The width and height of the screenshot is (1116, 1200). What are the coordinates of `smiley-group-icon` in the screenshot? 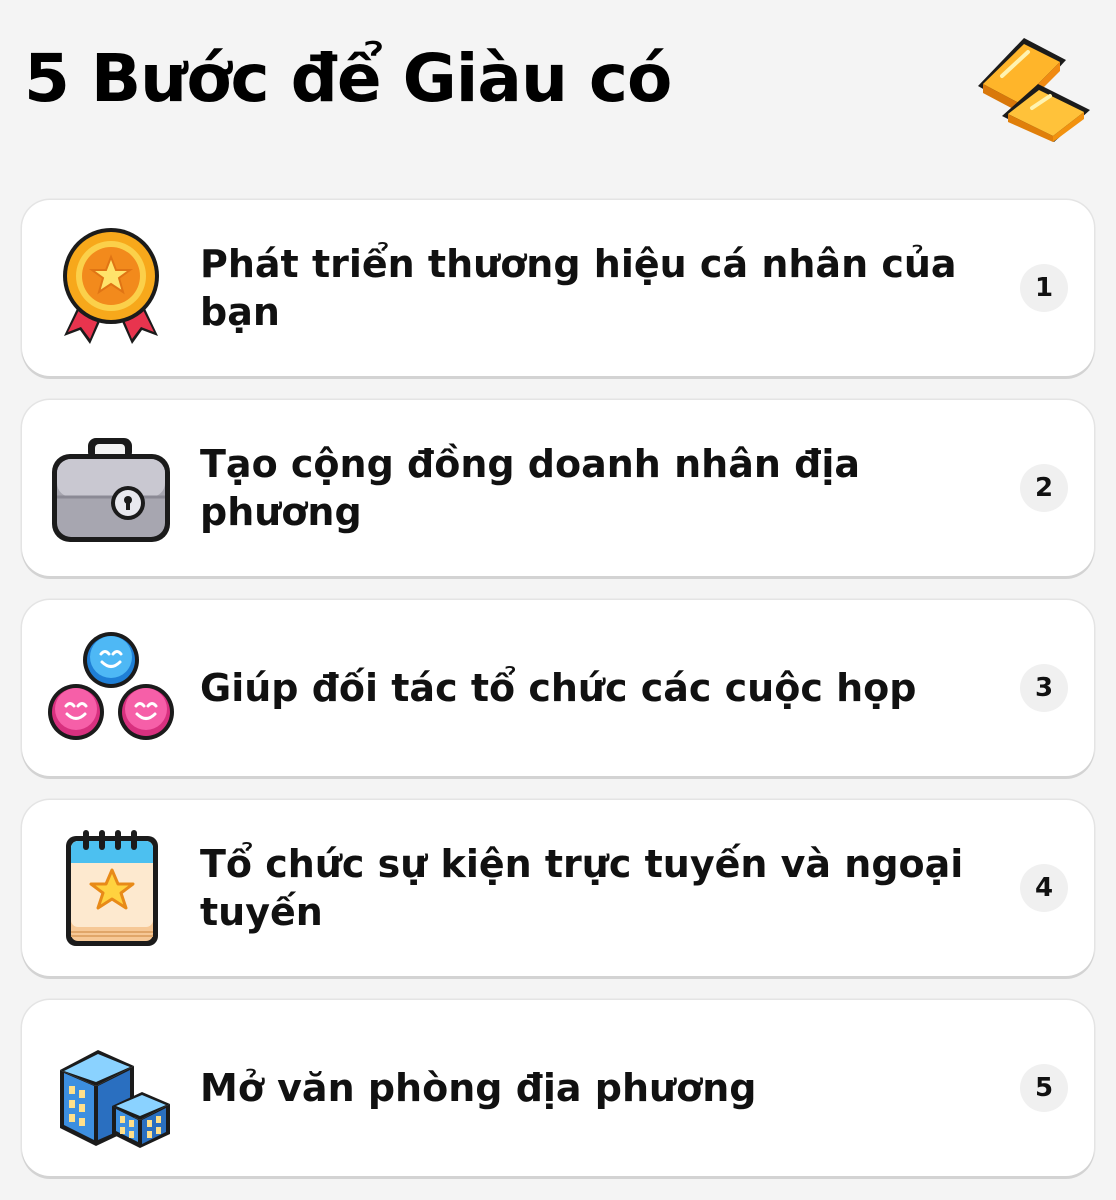 It's located at (111, 688).